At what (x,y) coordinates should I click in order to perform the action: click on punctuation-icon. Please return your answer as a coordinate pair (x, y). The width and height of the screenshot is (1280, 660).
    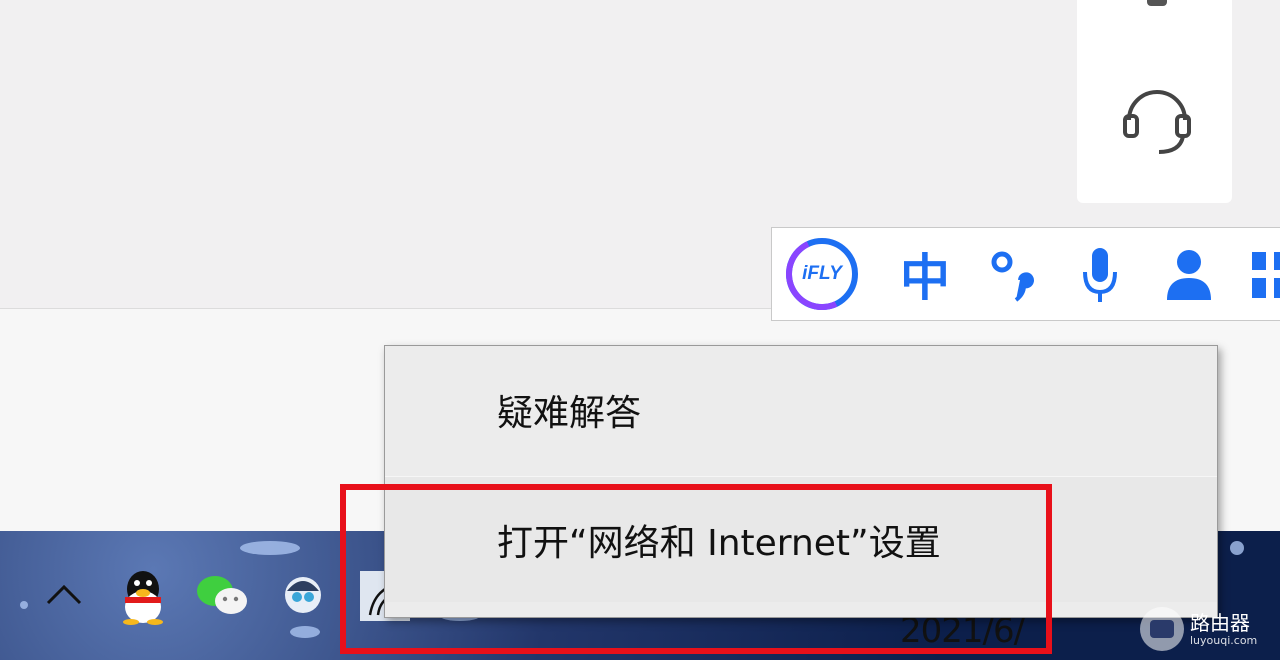
    Looking at the image, I should click on (1011, 274).